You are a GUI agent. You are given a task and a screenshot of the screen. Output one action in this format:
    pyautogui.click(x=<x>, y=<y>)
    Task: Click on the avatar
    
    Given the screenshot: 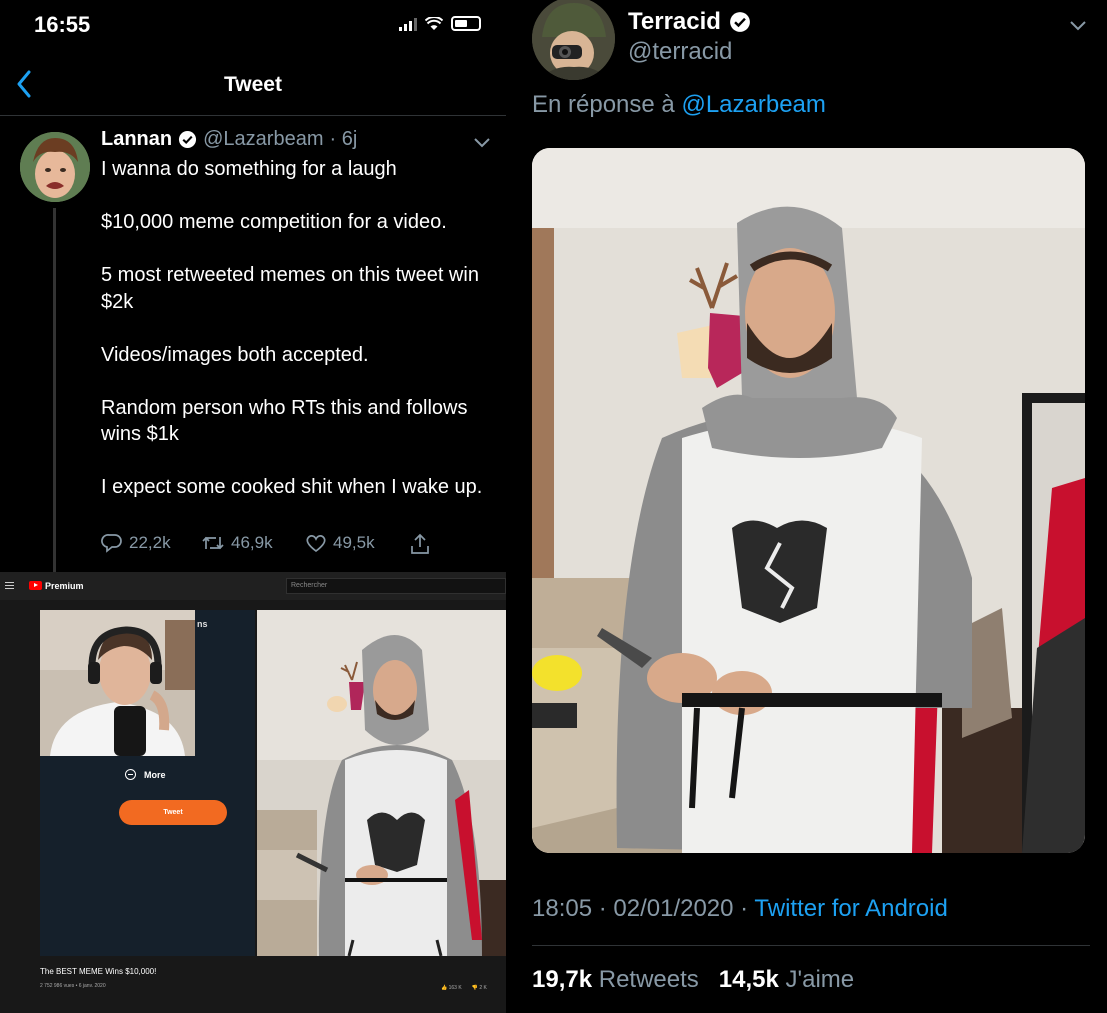 What is the action you would take?
    pyautogui.click(x=55, y=167)
    